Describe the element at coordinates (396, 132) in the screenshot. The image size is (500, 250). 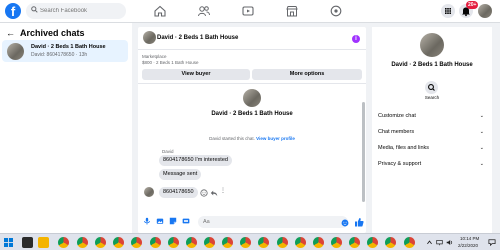
I see `section-label: Chat members` at that location.